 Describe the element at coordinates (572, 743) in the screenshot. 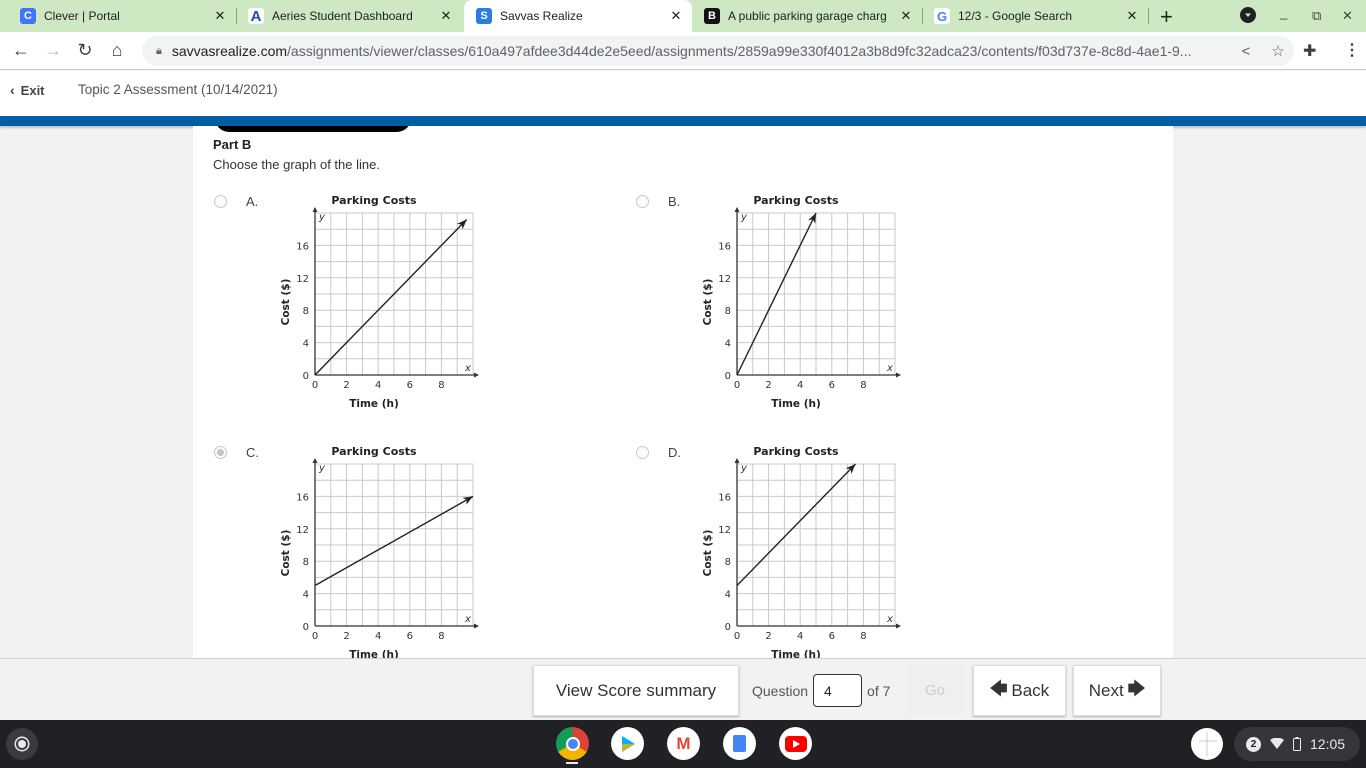

I see `chrome-icon` at that location.